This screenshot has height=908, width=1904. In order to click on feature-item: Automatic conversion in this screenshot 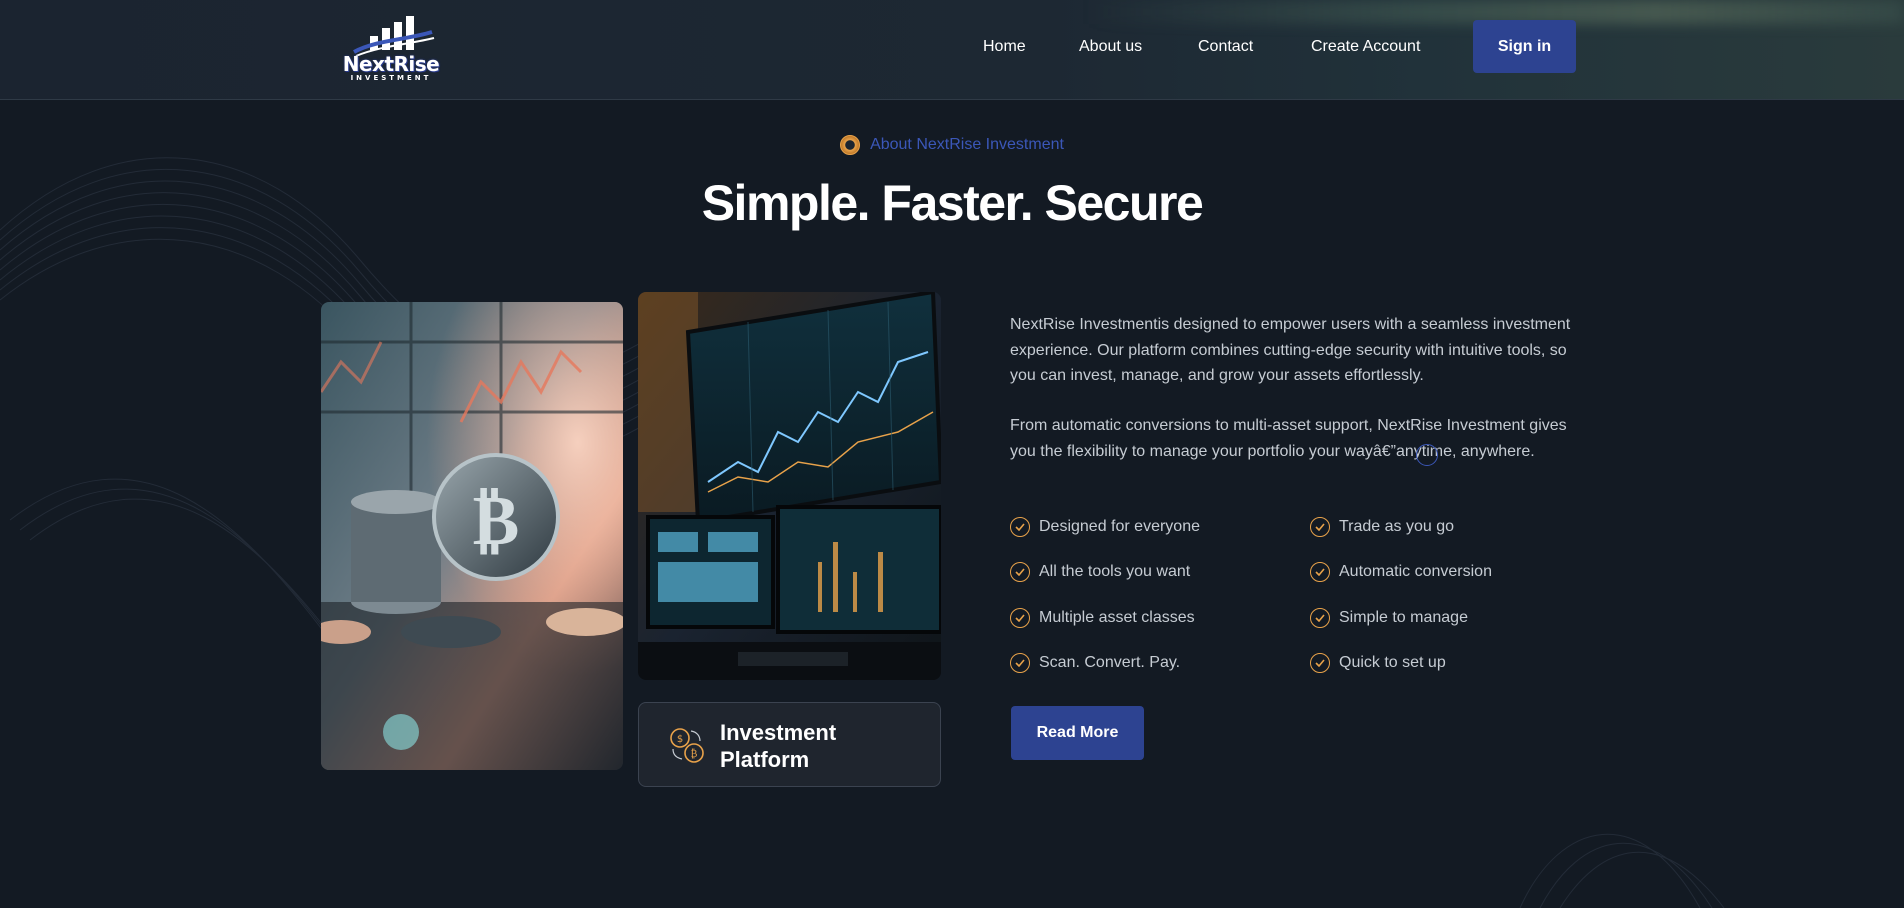, I will do `click(1401, 572)`.